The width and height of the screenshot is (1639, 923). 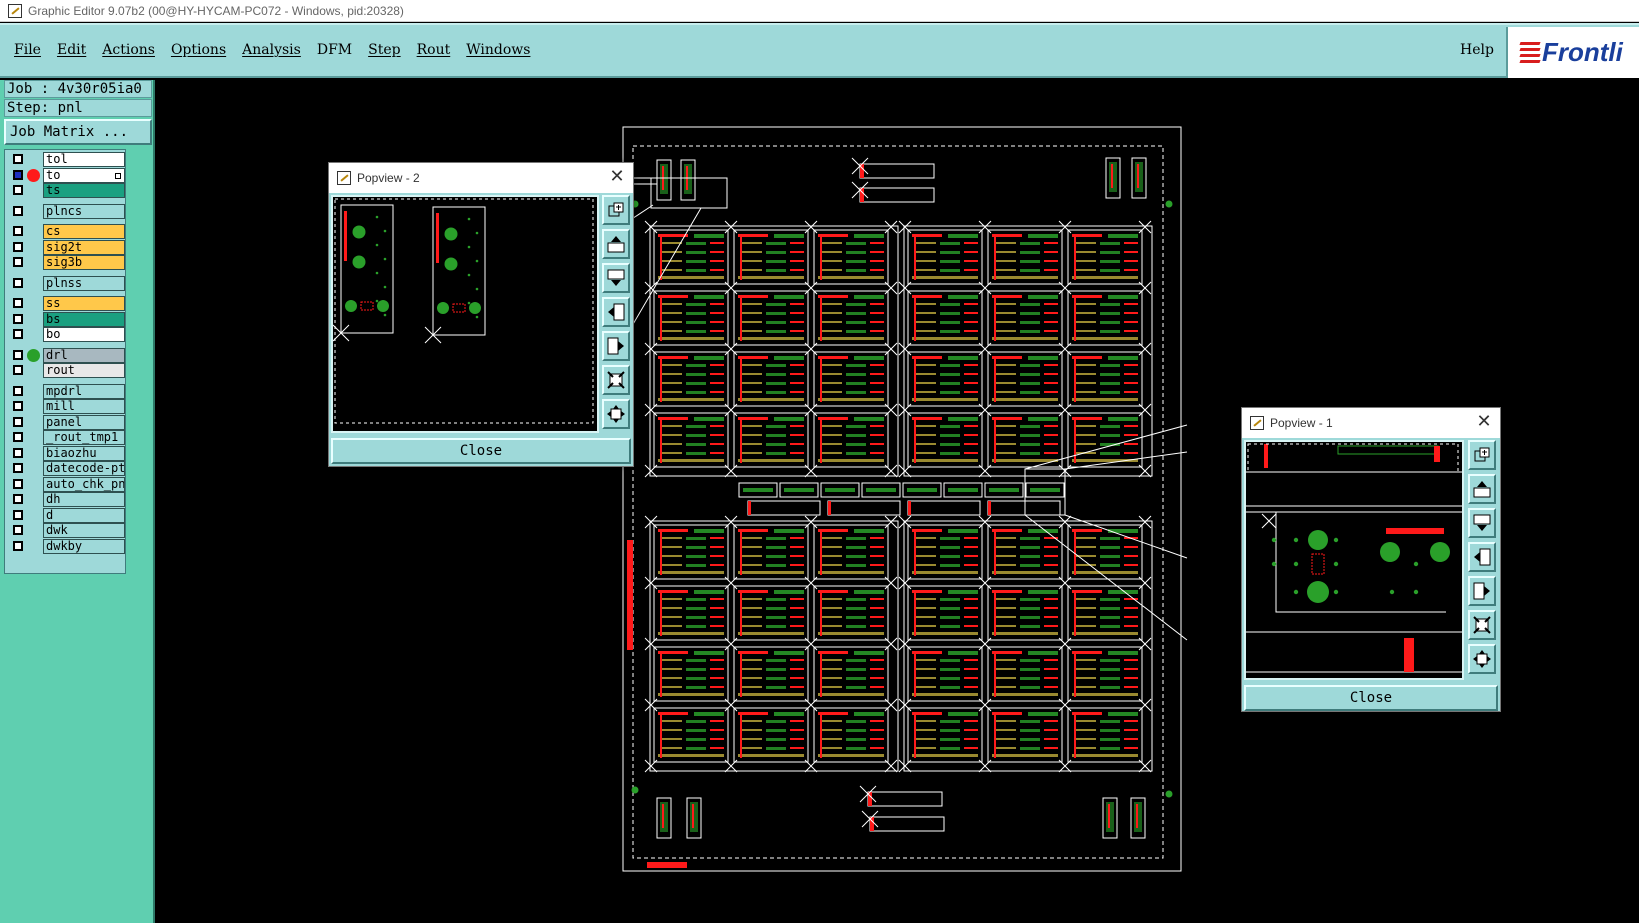 I want to click on layer-name: sig3b, so click(x=84, y=262).